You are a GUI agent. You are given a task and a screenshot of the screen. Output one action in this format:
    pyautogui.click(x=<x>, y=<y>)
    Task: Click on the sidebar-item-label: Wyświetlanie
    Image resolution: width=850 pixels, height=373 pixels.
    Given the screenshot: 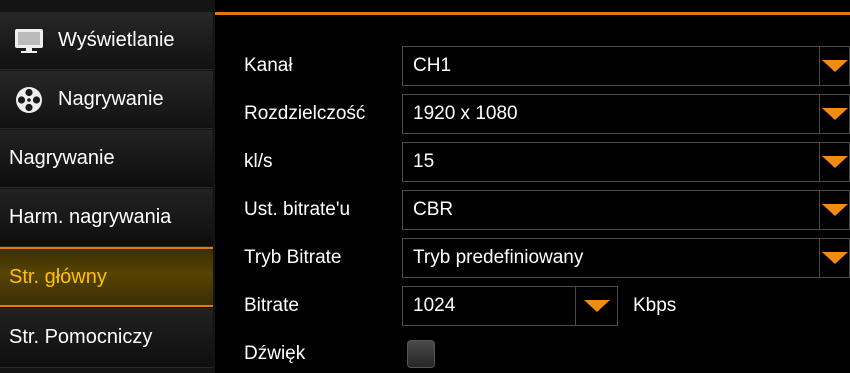 What is the action you would take?
    pyautogui.click(x=116, y=40)
    